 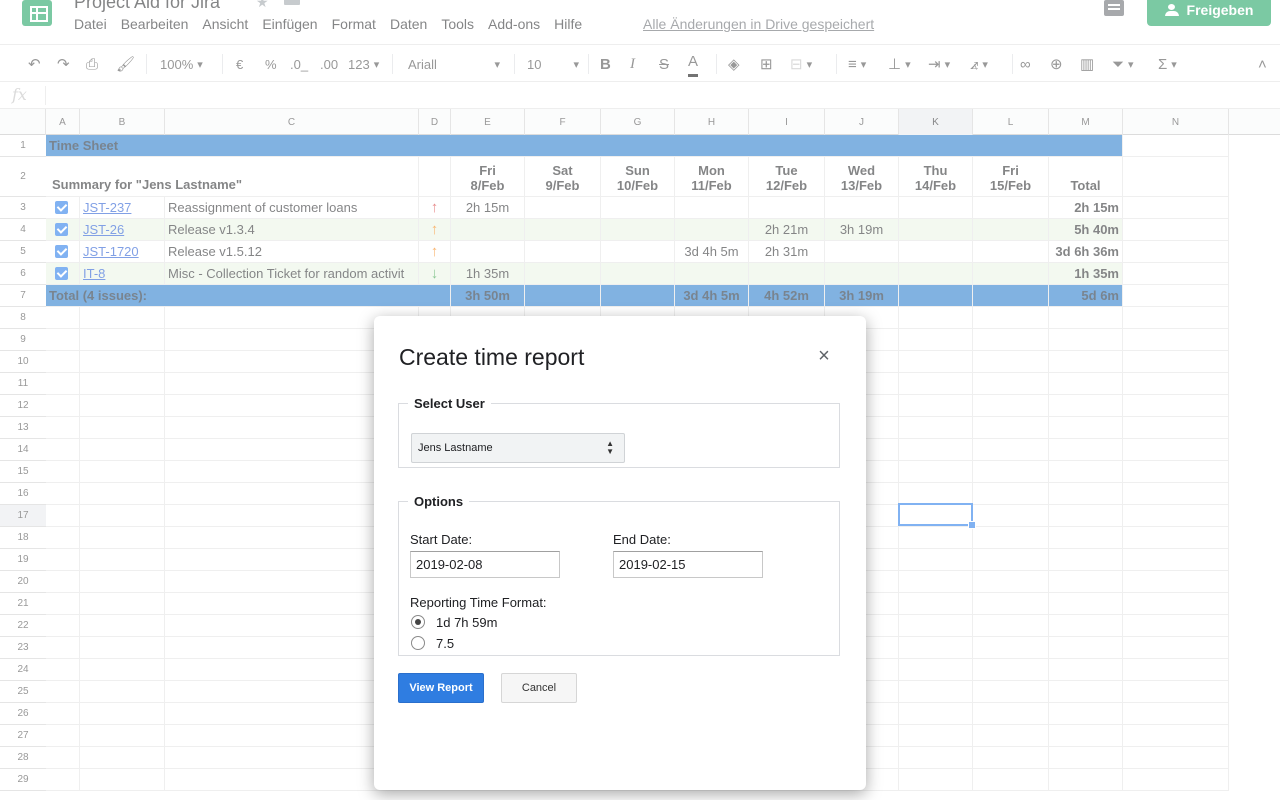 What do you see at coordinates (539, 688) in the screenshot?
I see `cancel-button: Cancel` at bounding box center [539, 688].